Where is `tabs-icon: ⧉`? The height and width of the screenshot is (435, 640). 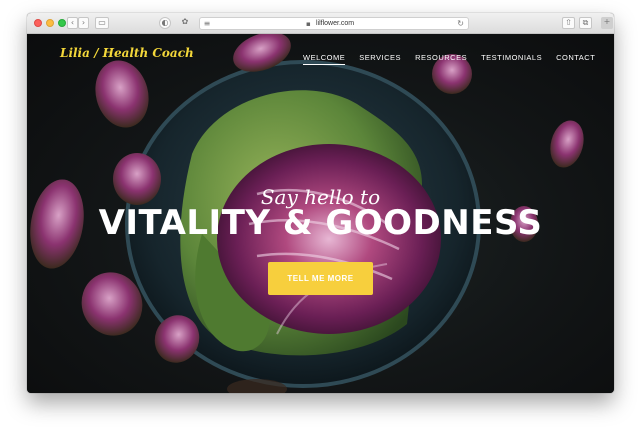 tabs-icon: ⧉ is located at coordinates (585, 23).